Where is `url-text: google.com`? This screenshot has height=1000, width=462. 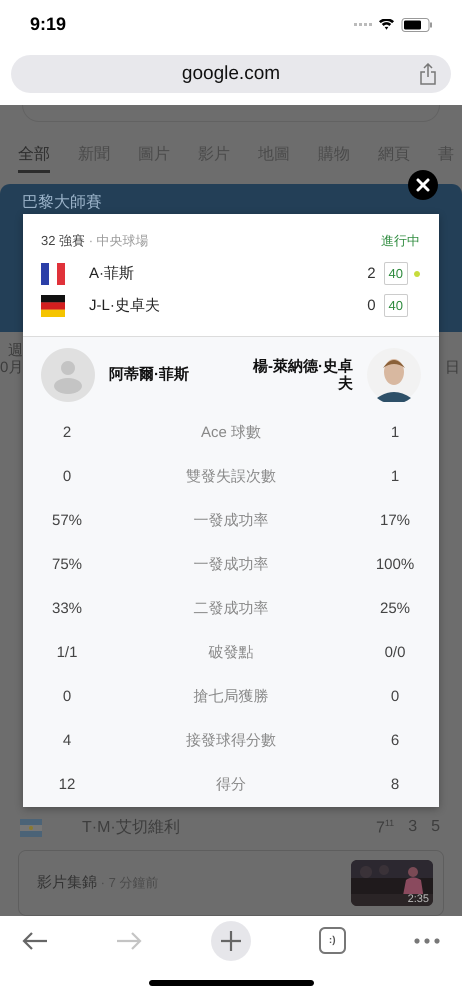
url-text: google.com is located at coordinates (231, 73).